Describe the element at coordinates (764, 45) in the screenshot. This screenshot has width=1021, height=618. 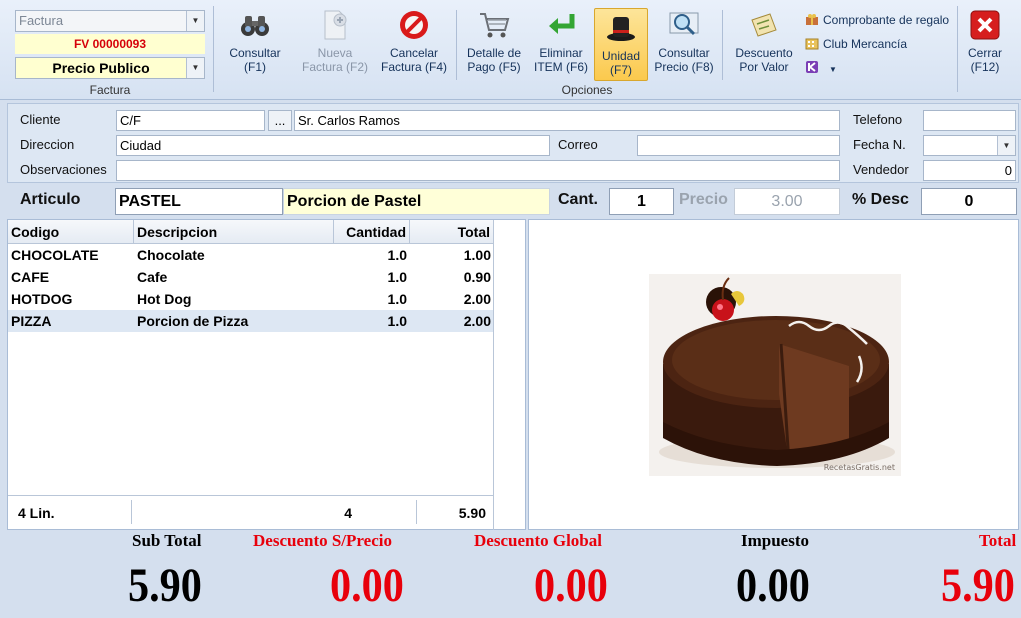
I see `descuento-valor-button: Descuento Por Valor` at that location.